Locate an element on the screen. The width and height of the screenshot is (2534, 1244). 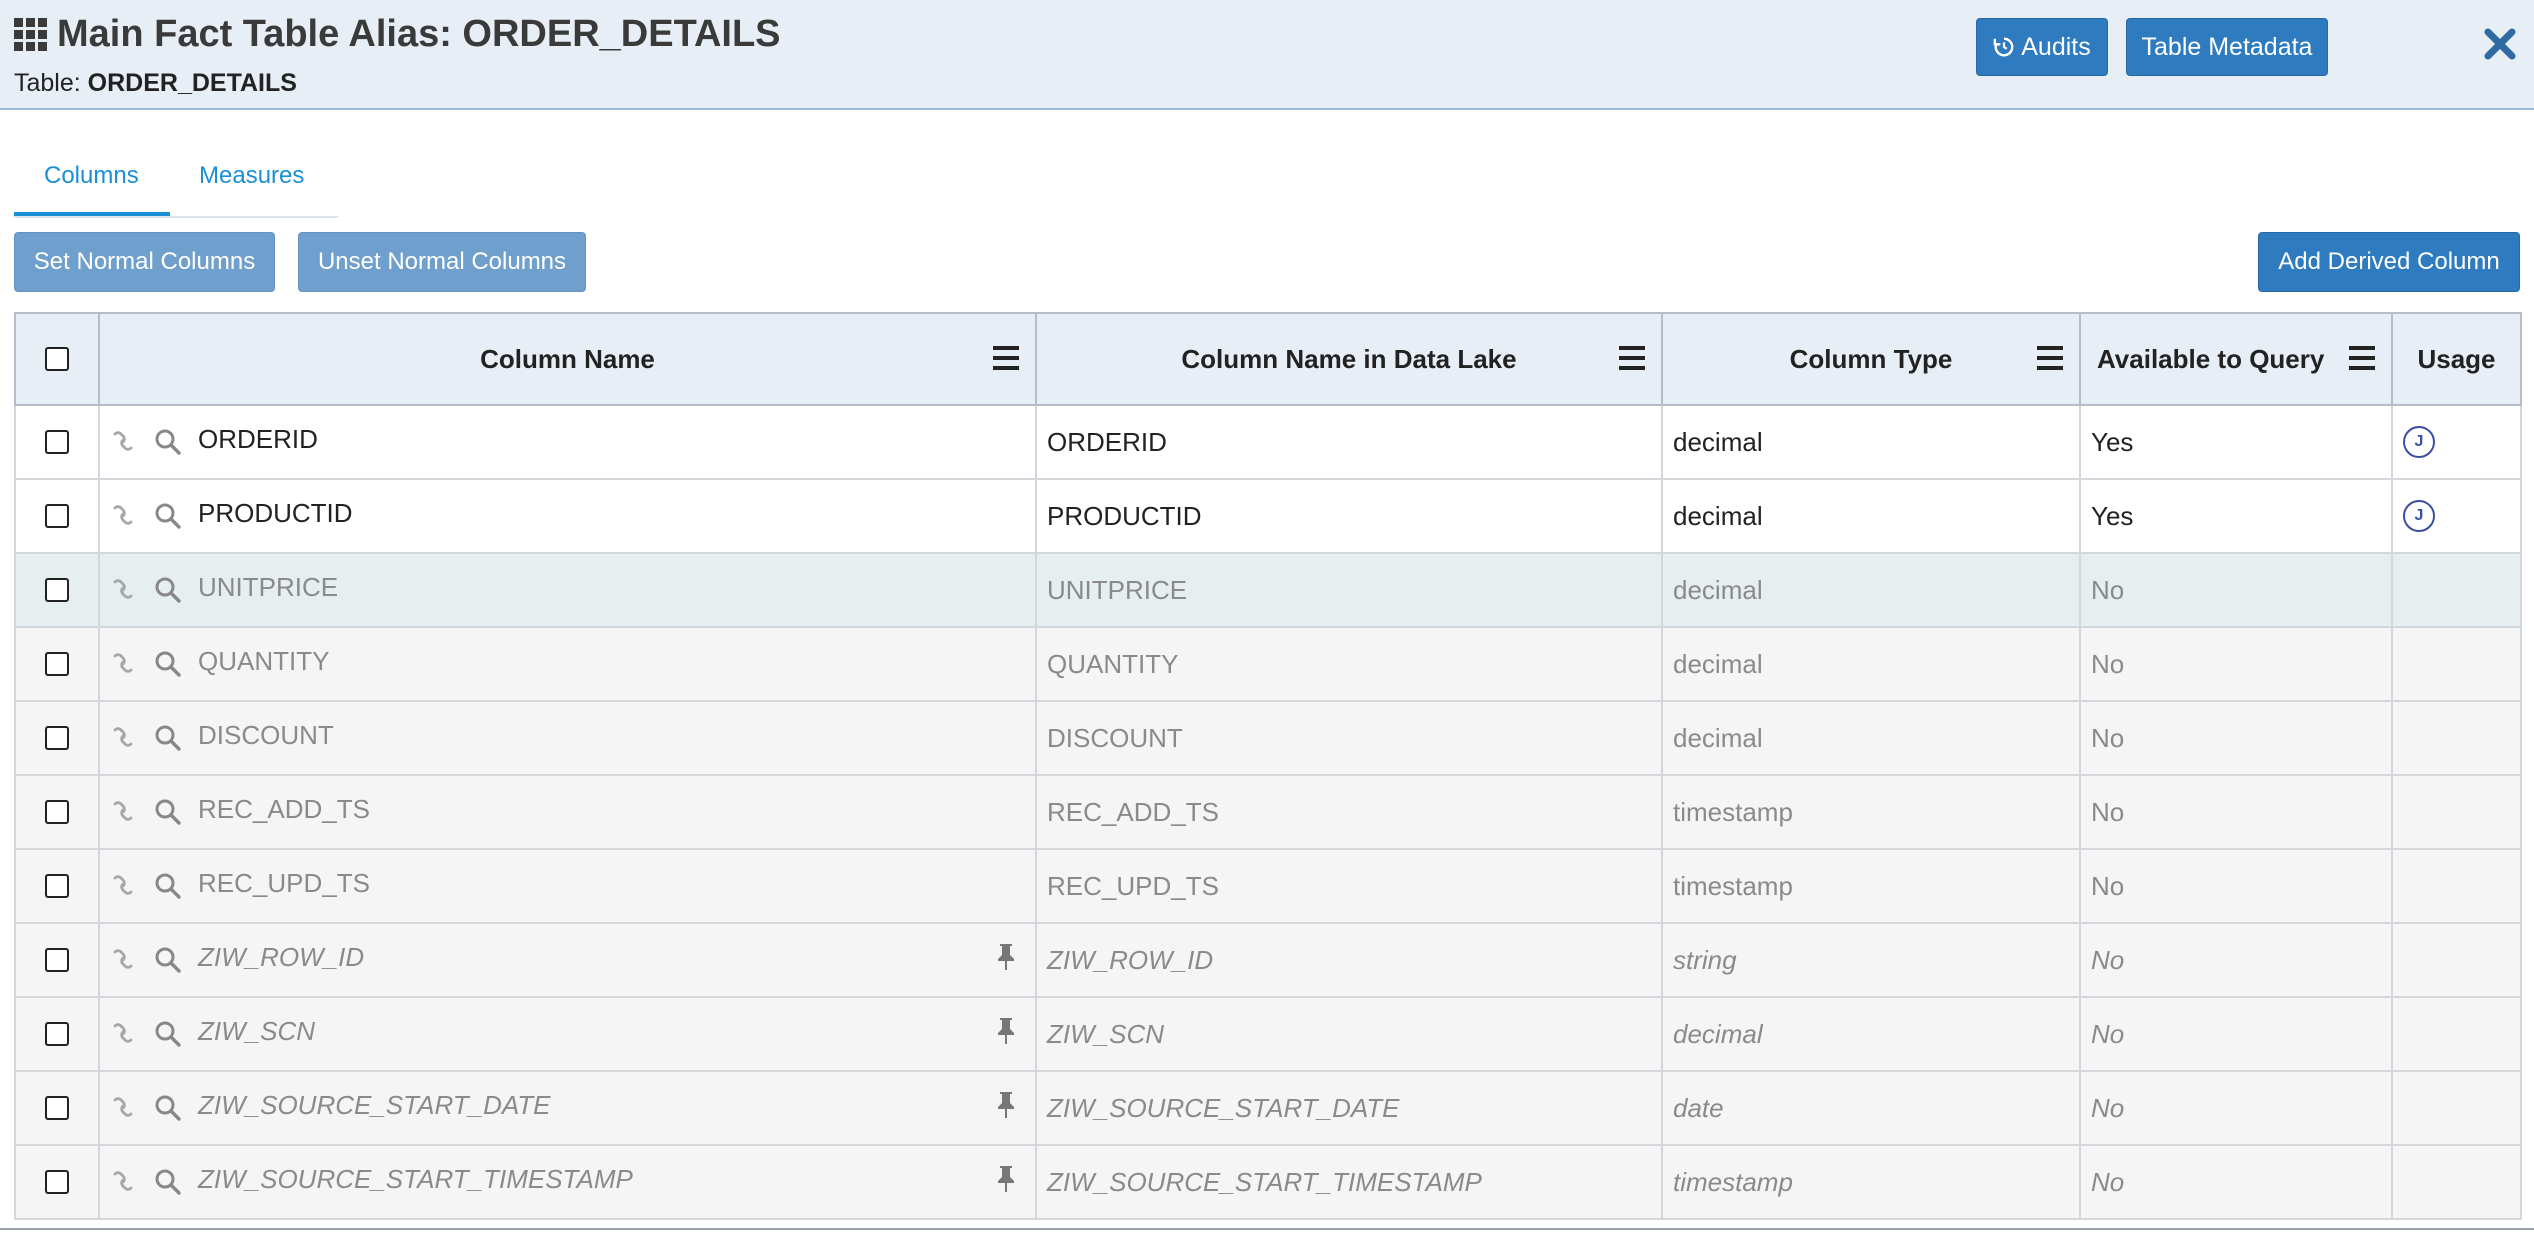
table-row: ORDERID ORDERID decimal Yes J is located at coordinates (1268, 442).